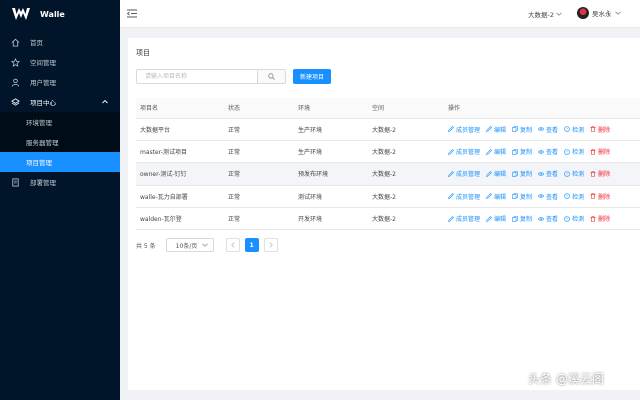 The width and height of the screenshot is (640, 400). What do you see at coordinates (406, 108) in the screenshot?
I see `column-header: 空间` at bounding box center [406, 108].